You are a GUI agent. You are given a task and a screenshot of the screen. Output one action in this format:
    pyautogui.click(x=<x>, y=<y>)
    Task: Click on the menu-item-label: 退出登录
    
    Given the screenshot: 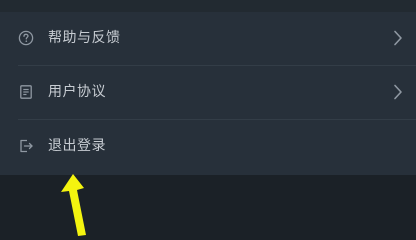 What is the action you would take?
    pyautogui.click(x=77, y=146)
    